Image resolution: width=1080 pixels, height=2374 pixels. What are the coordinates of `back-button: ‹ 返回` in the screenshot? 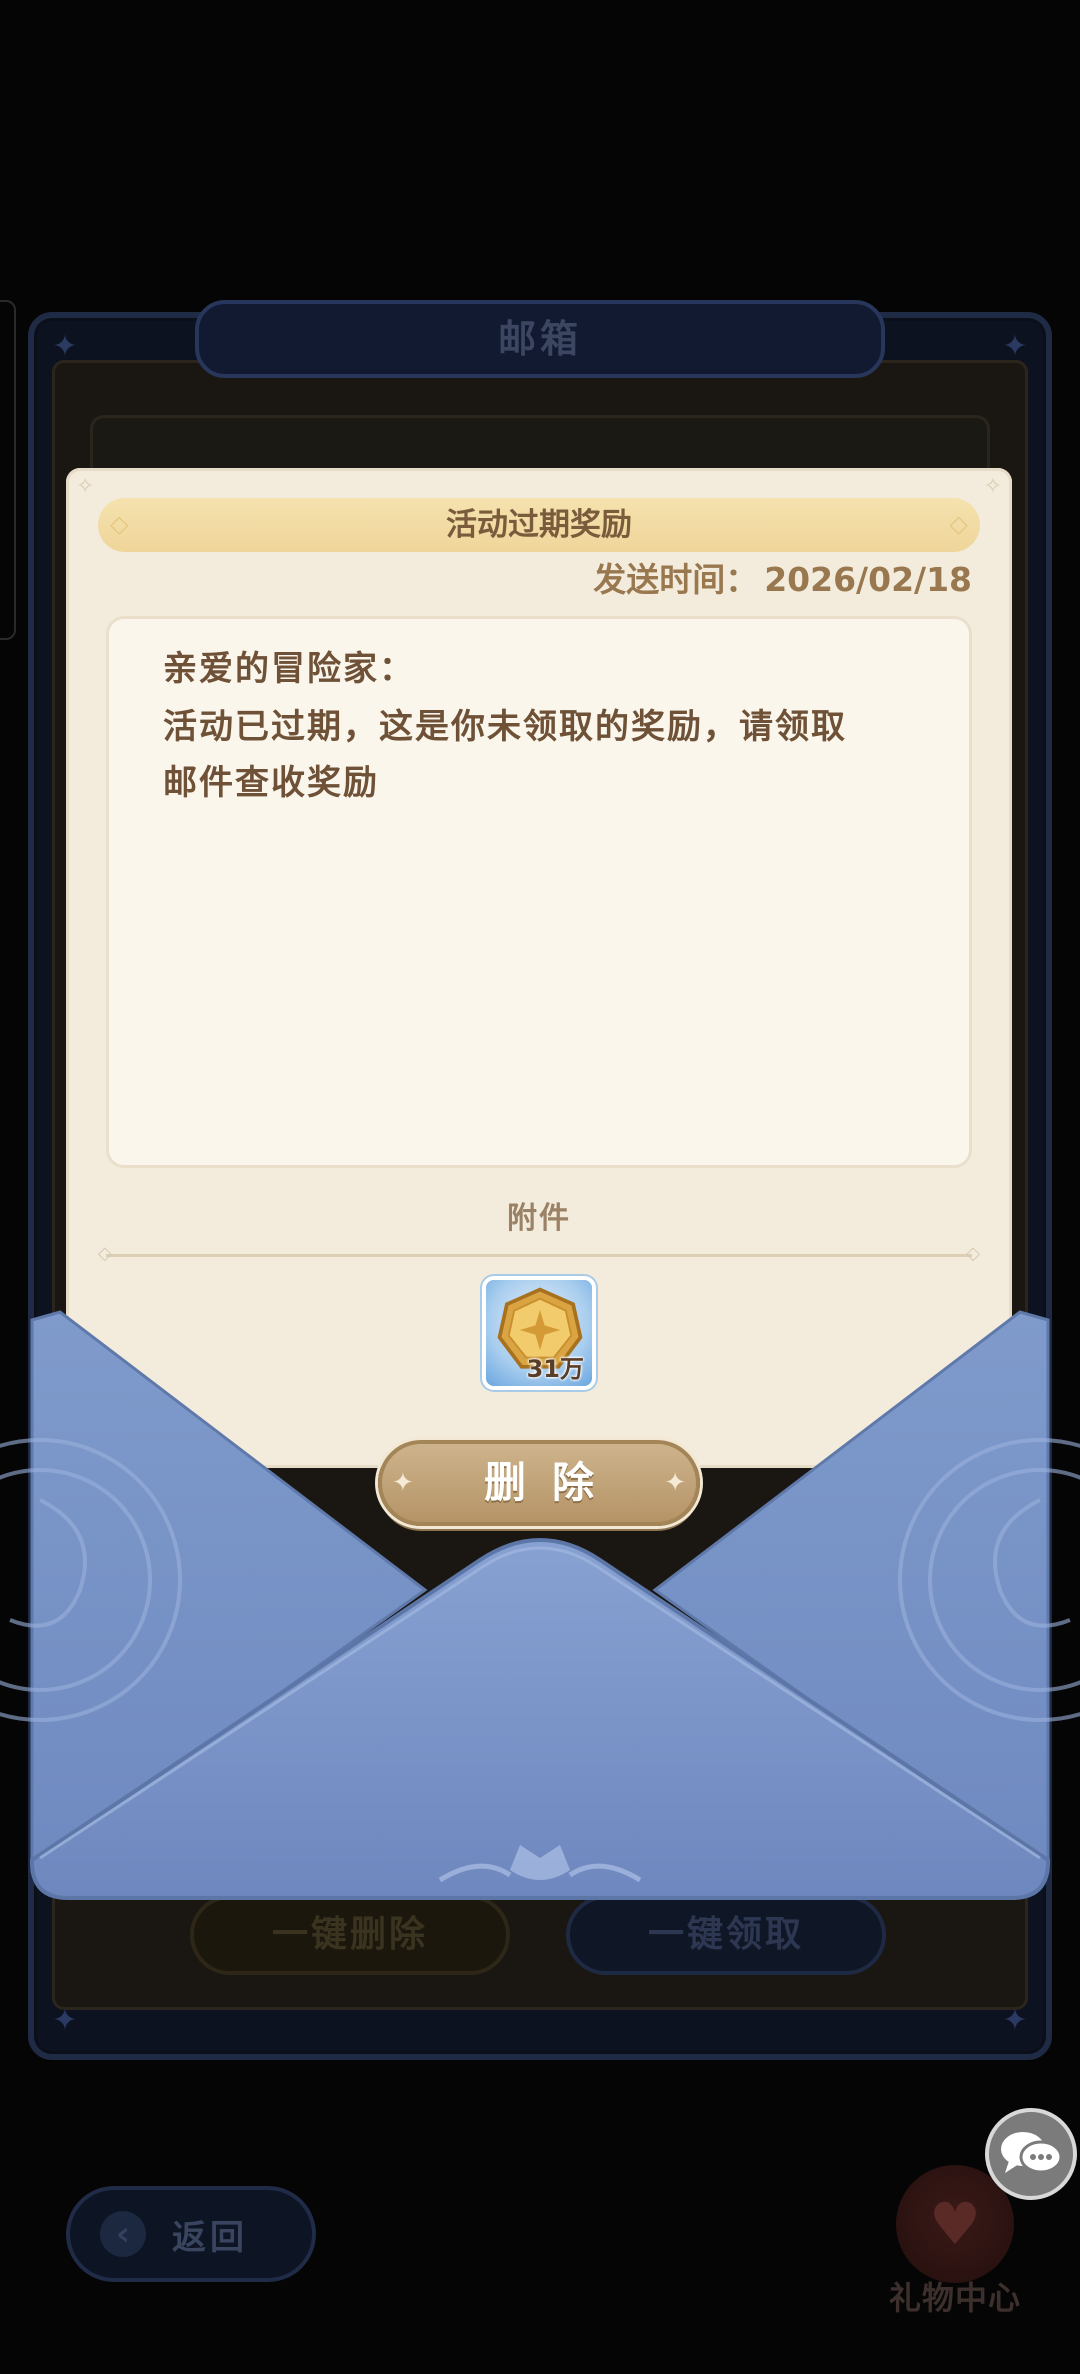 It's located at (191, 2234).